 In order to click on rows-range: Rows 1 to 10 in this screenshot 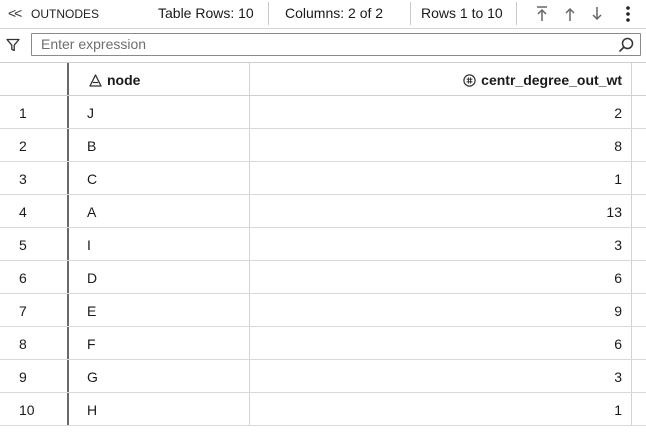, I will do `click(462, 13)`.